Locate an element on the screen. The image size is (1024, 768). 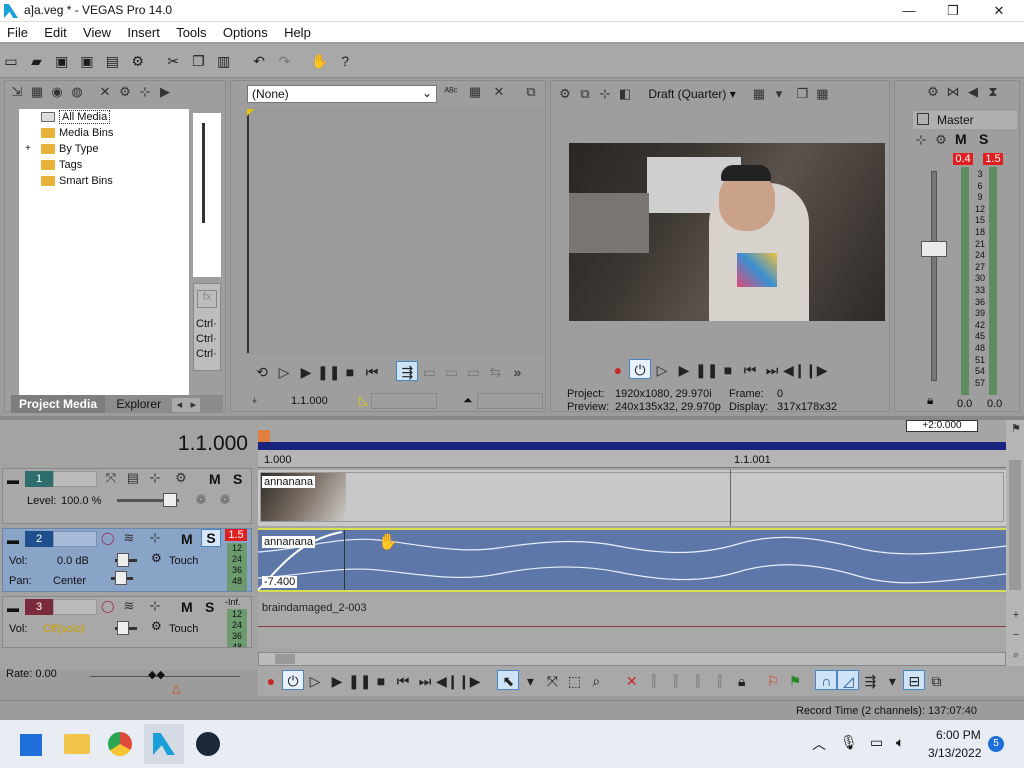
tab-scroll-left-icon: ◂ is located at coordinates (179, 405).